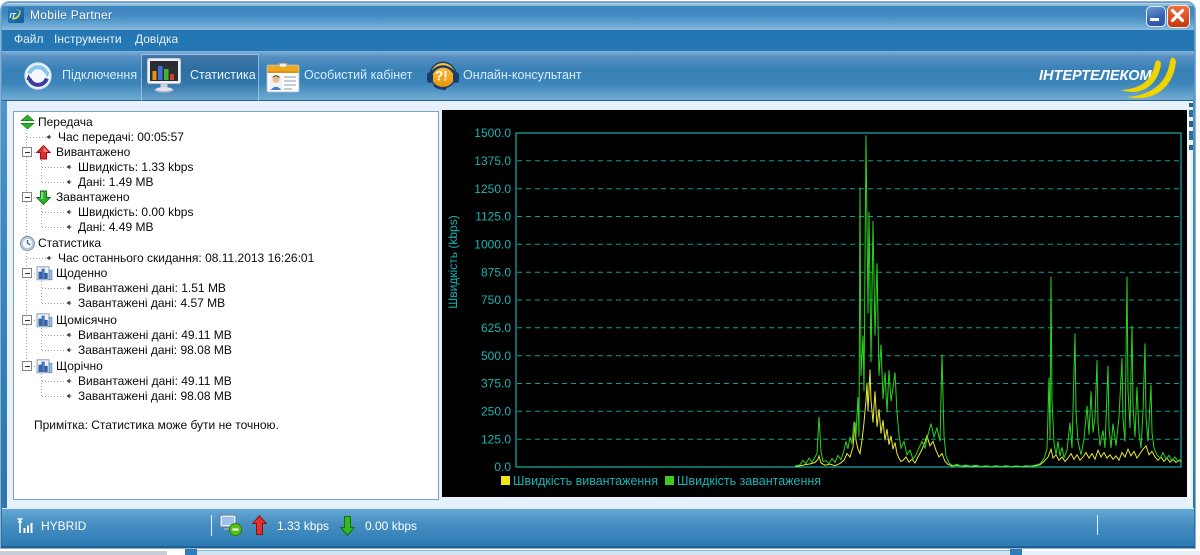 The image size is (1200, 555). What do you see at coordinates (496, 328) in the screenshot?
I see `svg-text: 625.0` at bounding box center [496, 328].